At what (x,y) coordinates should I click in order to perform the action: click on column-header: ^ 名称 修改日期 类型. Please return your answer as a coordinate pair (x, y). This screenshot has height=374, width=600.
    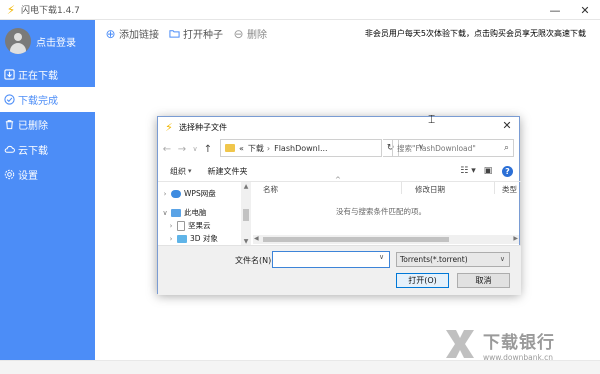
    Looking at the image, I should click on (386, 185).